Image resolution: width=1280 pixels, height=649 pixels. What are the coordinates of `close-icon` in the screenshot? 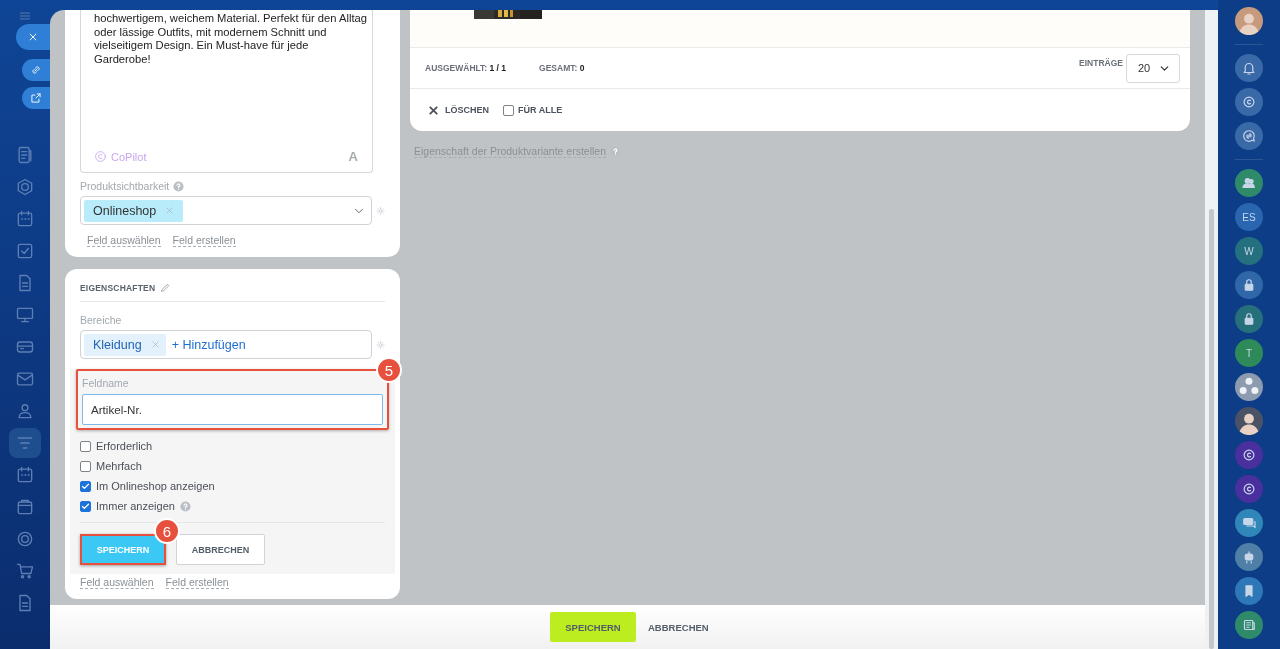 It's located at (433, 110).